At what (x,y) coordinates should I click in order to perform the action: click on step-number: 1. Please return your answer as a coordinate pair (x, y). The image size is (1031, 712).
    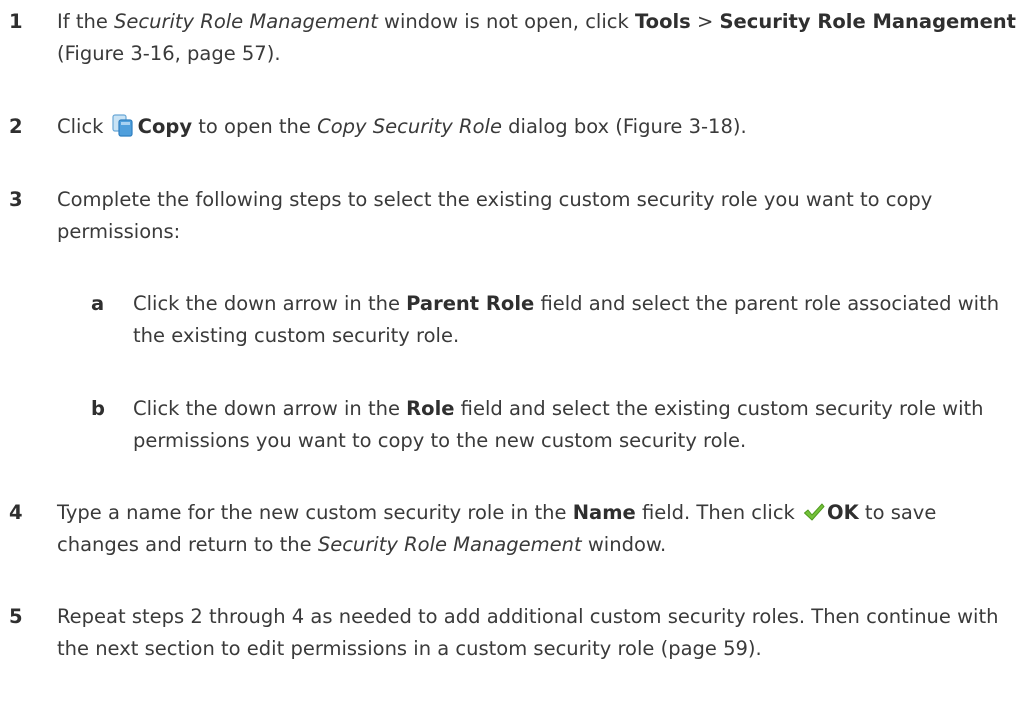
    Looking at the image, I should click on (16, 21).